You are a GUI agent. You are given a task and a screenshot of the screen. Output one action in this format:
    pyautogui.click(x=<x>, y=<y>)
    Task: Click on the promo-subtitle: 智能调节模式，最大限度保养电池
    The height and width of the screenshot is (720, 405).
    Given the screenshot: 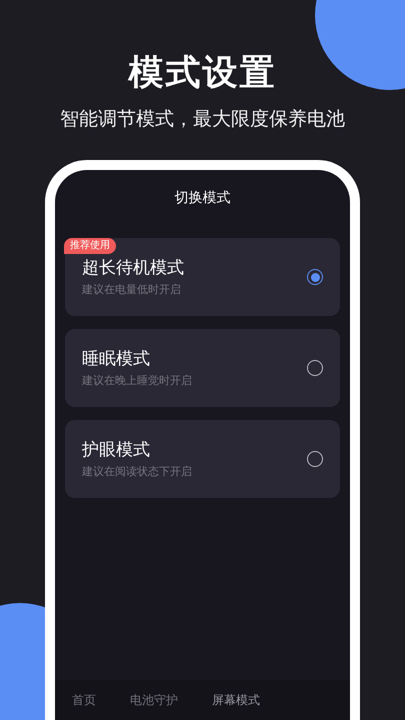 What is the action you would take?
    pyautogui.click(x=202, y=119)
    